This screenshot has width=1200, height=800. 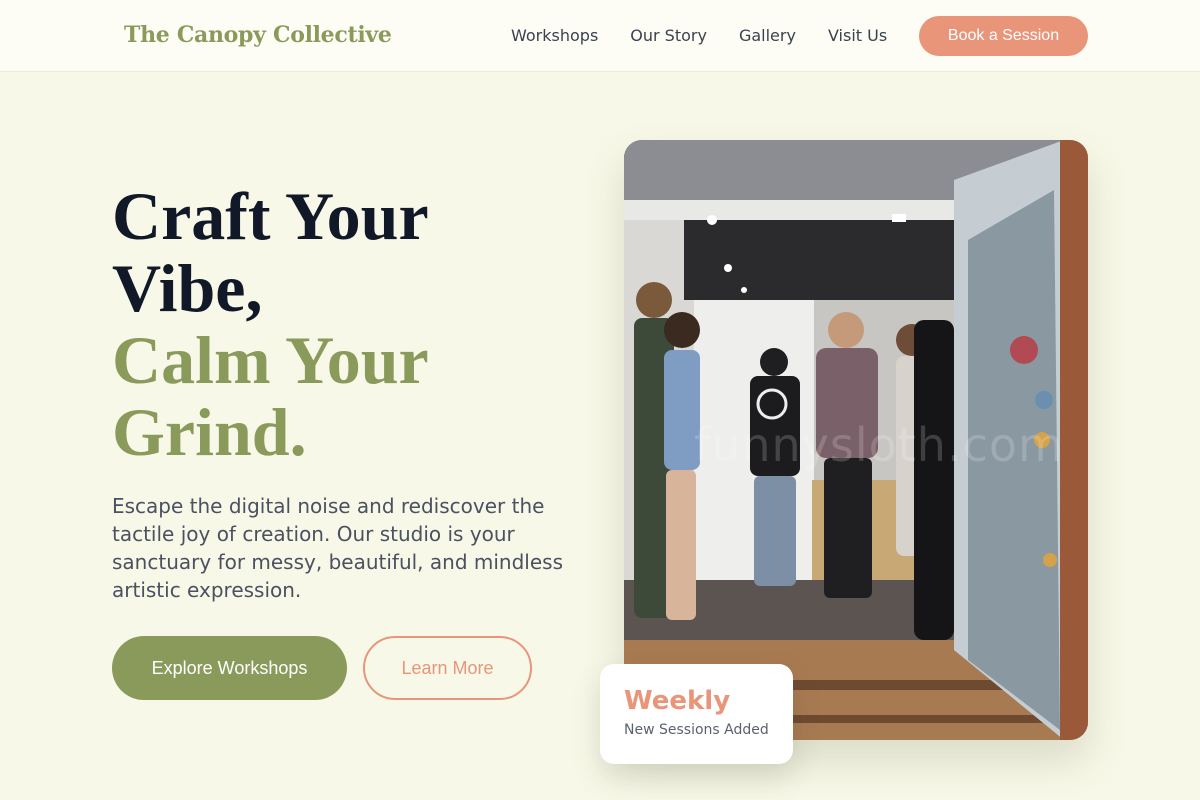 What do you see at coordinates (209, 432) in the screenshot?
I see `hero-title-line-4: Grind.` at bounding box center [209, 432].